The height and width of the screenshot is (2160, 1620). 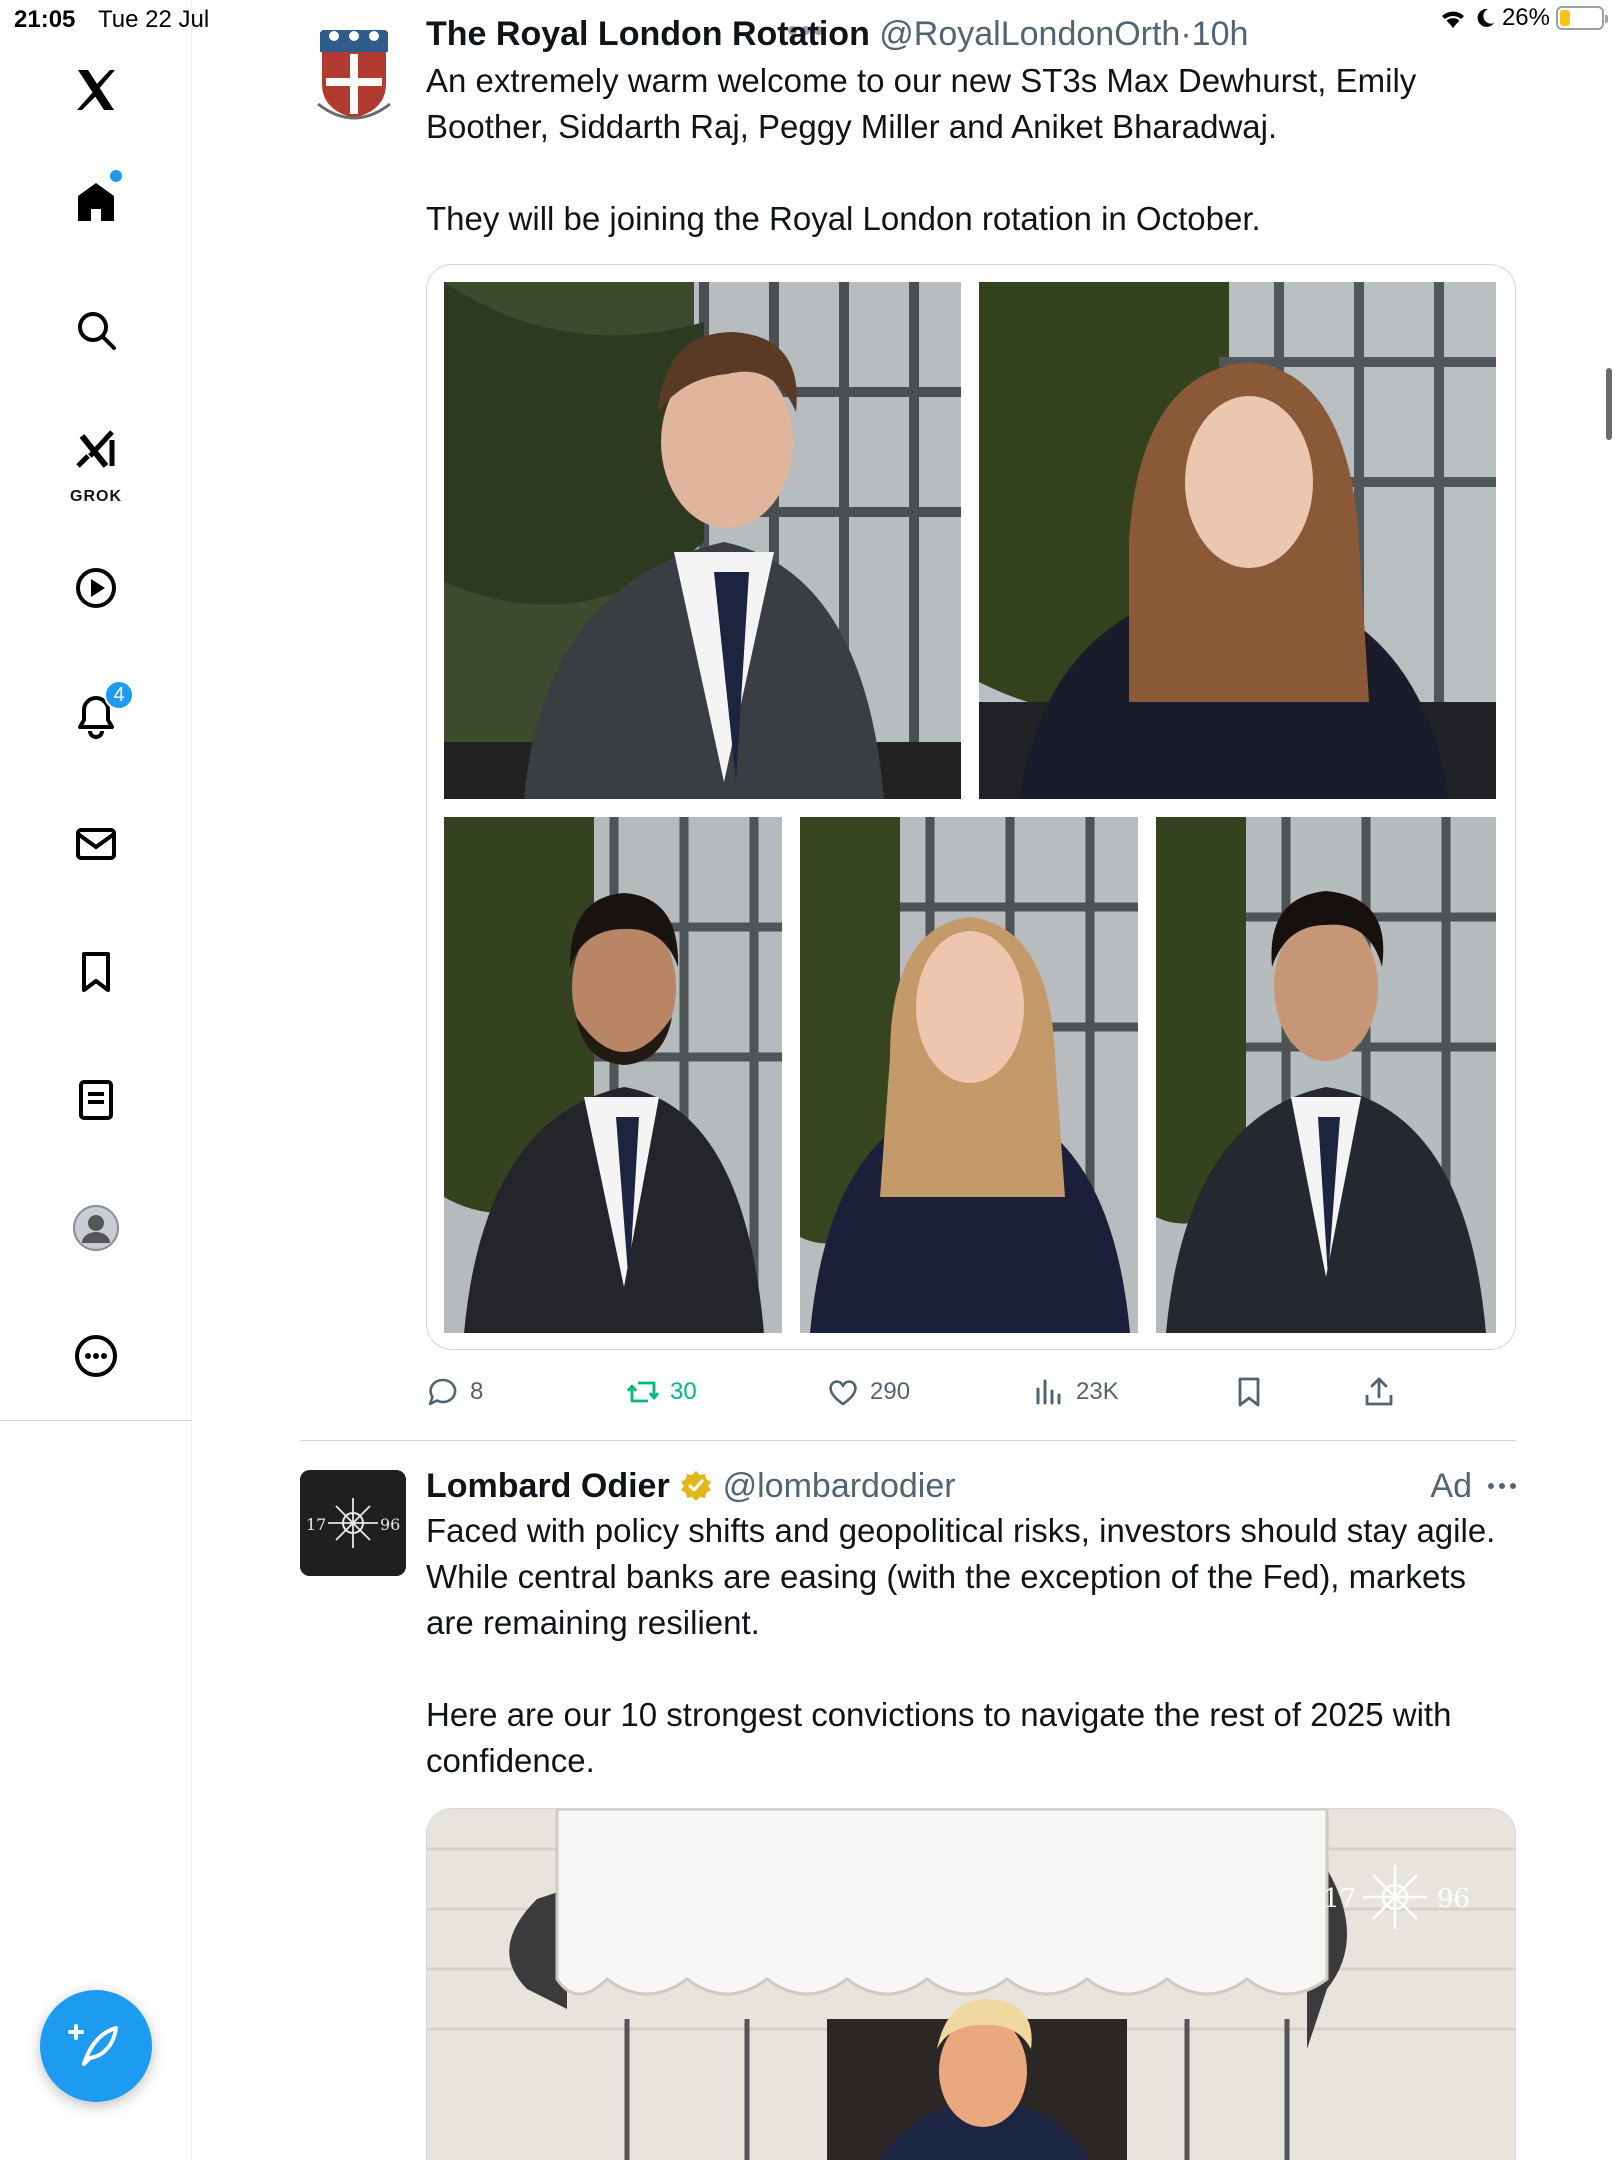 What do you see at coordinates (1237, 540) in the screenshot?
I see `photo-emily-boother` at bounding box center [1237, 540].